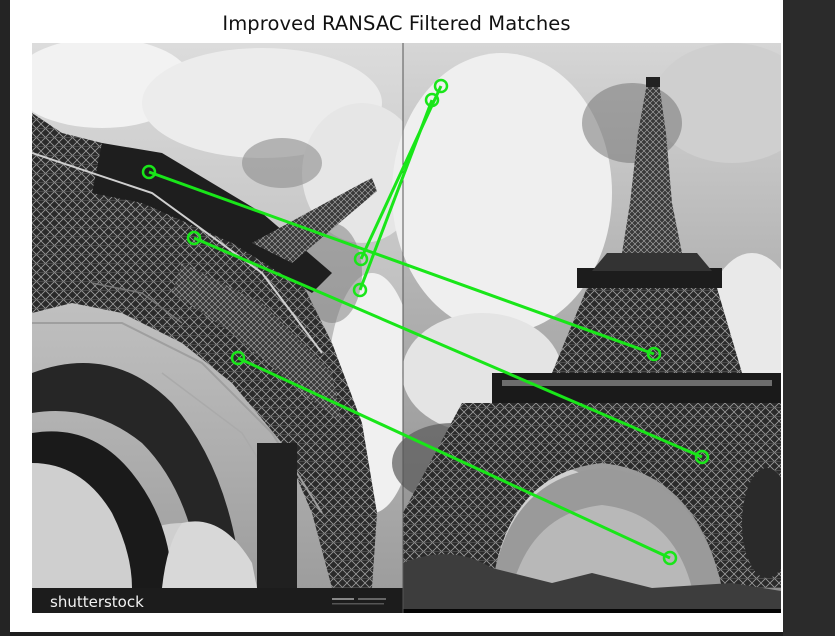 The image size is (835, 636). Describe the element at coordinates (5, 318) in the screenshot. I see `left-edge-strip` at that location.